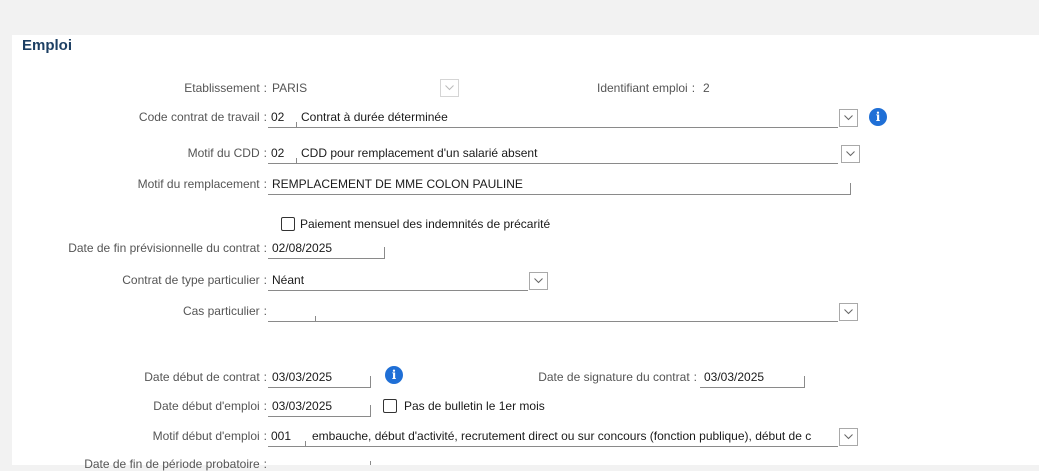 This screenshot has height=471, width=1039. I want to click on section-title: Emploi, so click(47, 45).